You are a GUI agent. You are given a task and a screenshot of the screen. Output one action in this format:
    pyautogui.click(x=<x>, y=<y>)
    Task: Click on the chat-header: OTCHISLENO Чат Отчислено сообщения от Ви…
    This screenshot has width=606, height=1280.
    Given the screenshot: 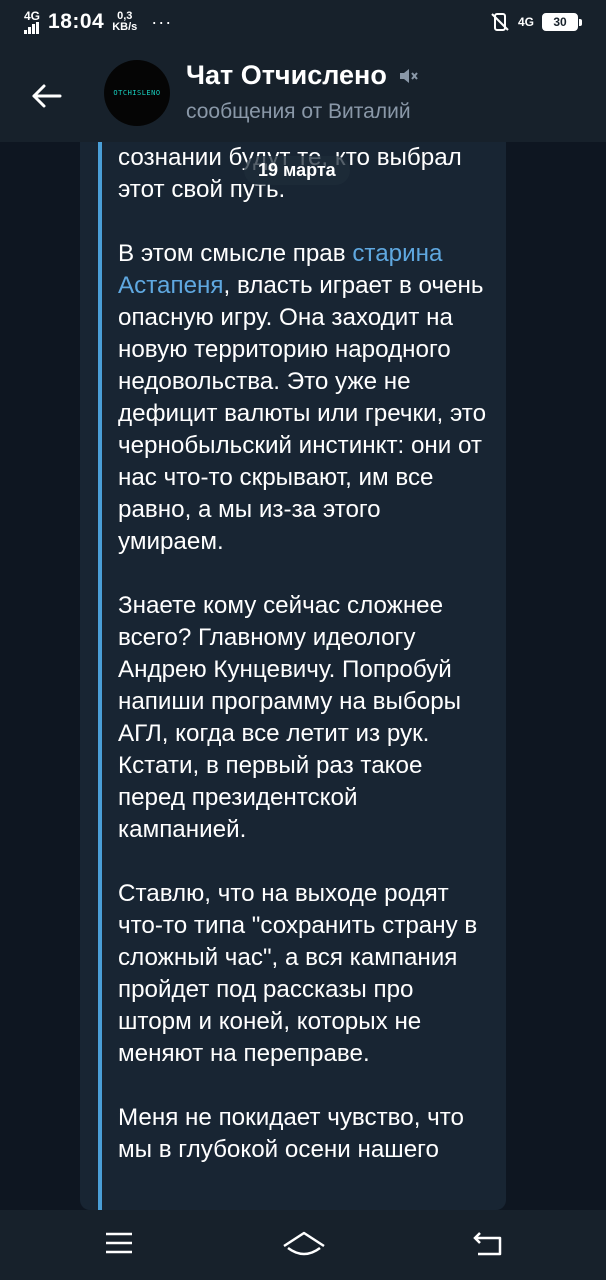 What is the action you would take?
    pyautogui.click(x=303, y=95)
    